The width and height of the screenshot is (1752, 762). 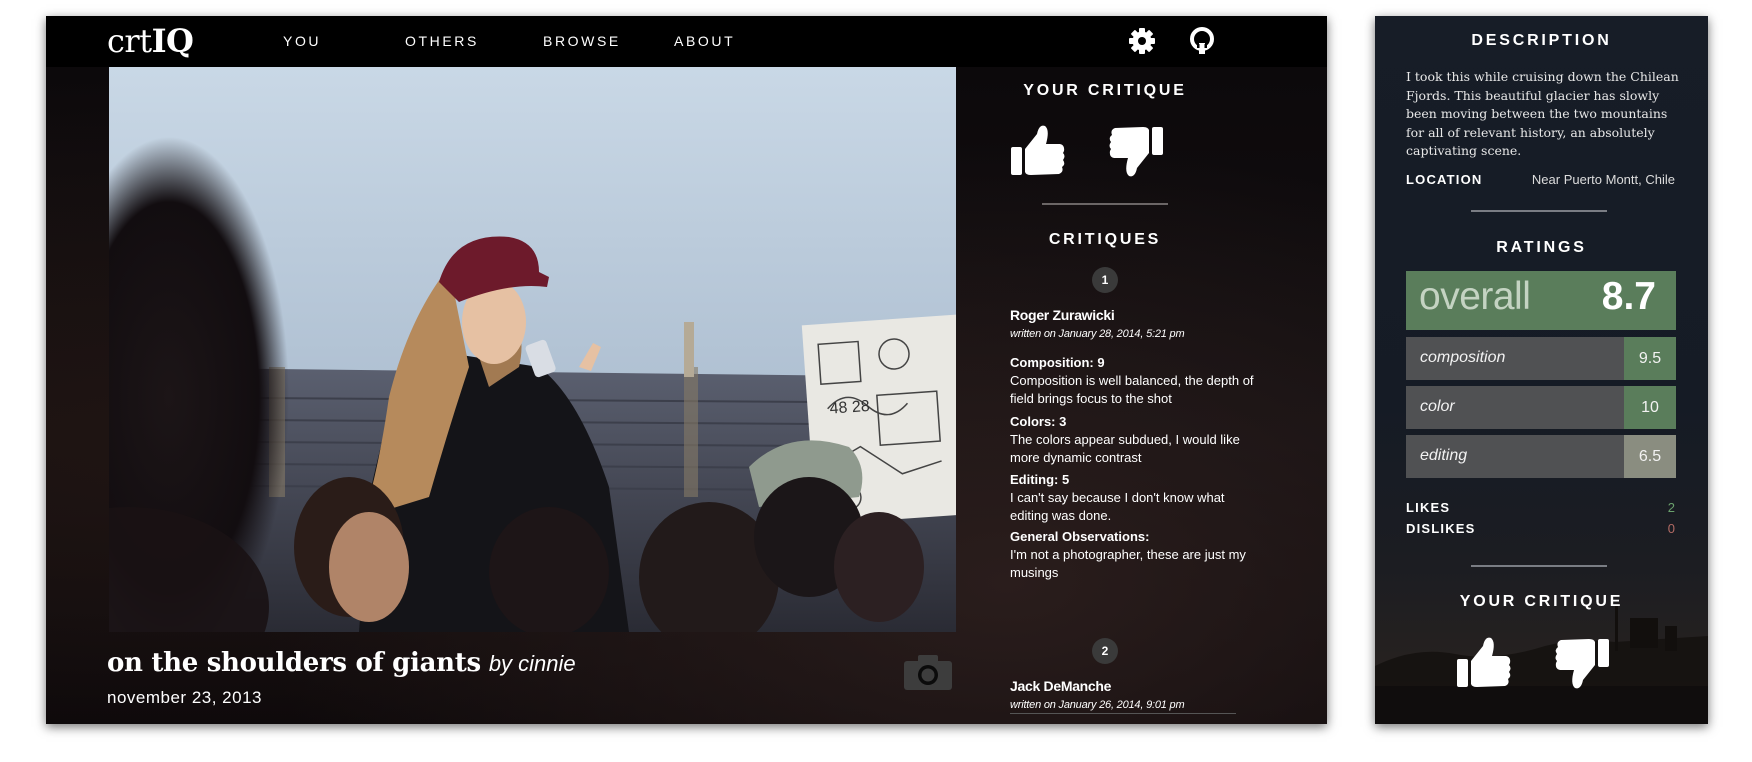 I want to click on photo-date: november 23, 2013, so click(x=184, y=697).